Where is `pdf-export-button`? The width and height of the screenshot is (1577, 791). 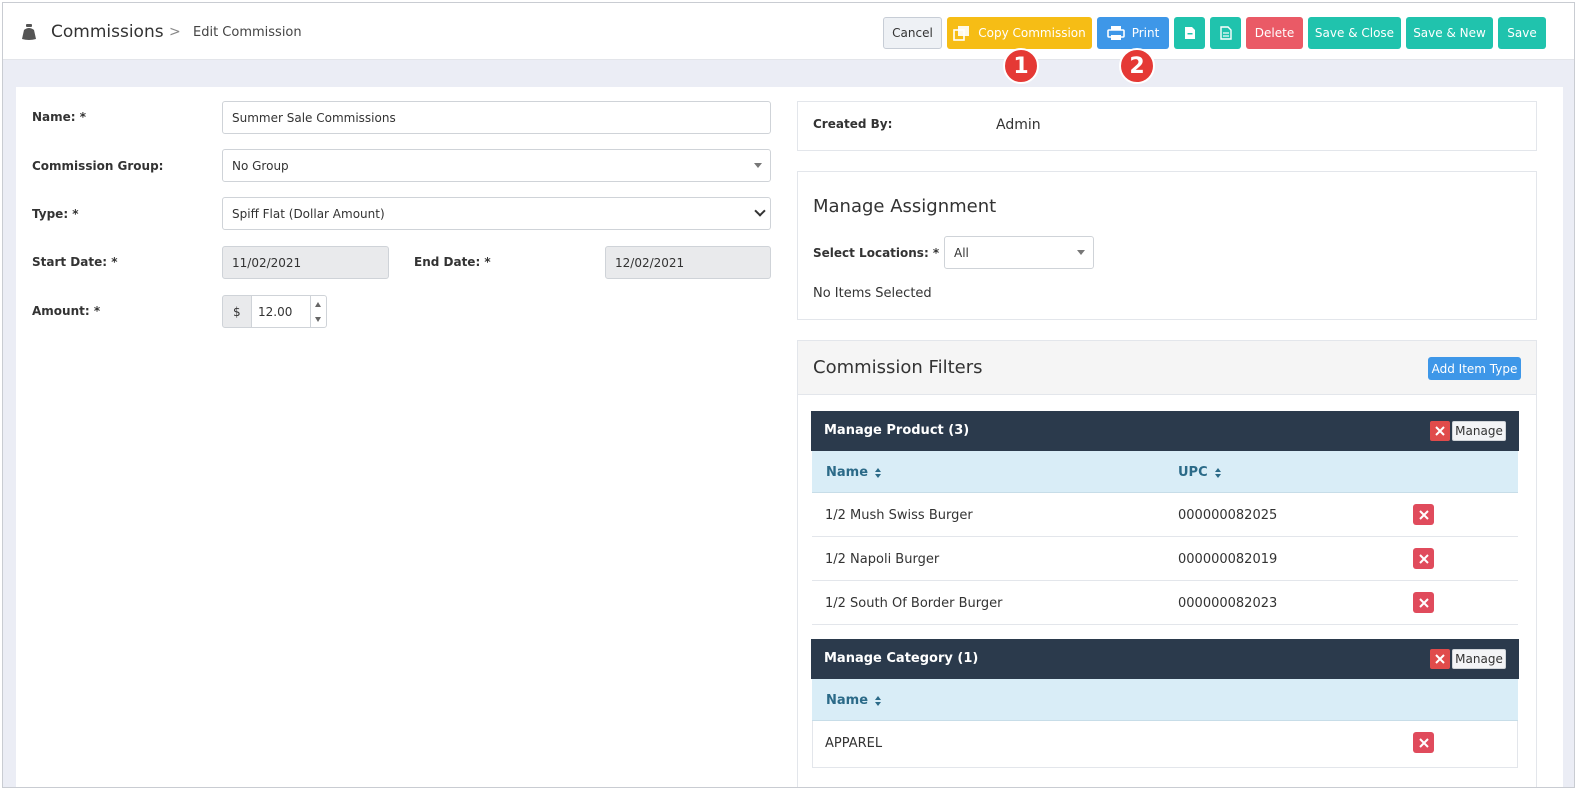 pdf-export-button is located at coordinates (1189, 33).